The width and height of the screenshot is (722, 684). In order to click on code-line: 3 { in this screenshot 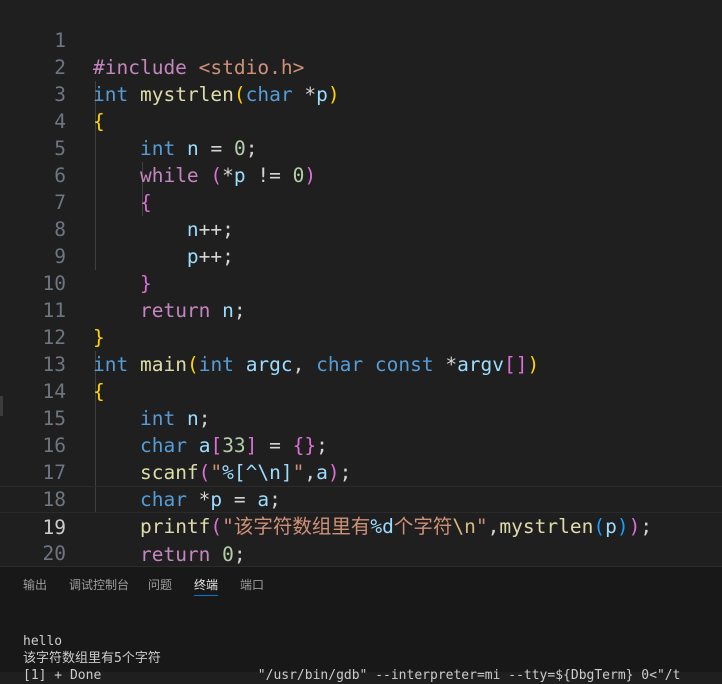, I will do `click(361, 93)`.